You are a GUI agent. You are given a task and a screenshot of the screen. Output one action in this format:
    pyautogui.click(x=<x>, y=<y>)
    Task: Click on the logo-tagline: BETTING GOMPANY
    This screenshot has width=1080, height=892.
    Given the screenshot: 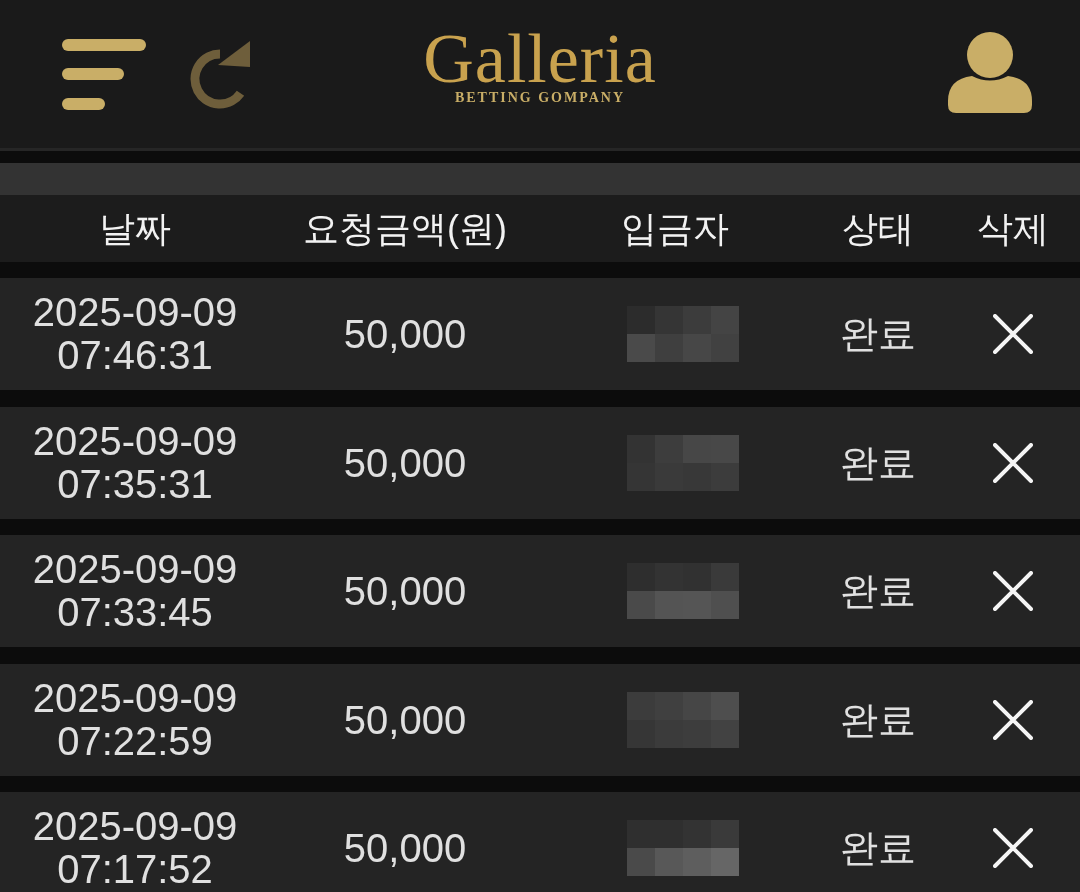 What is the action you would take?
    pyautogui.click(x=540, y=98)
    